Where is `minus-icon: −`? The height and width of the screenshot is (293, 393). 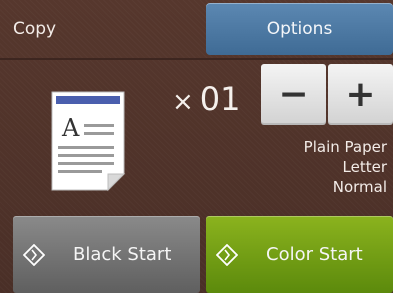 minus-icon: − is located at coordinates (293, 94).